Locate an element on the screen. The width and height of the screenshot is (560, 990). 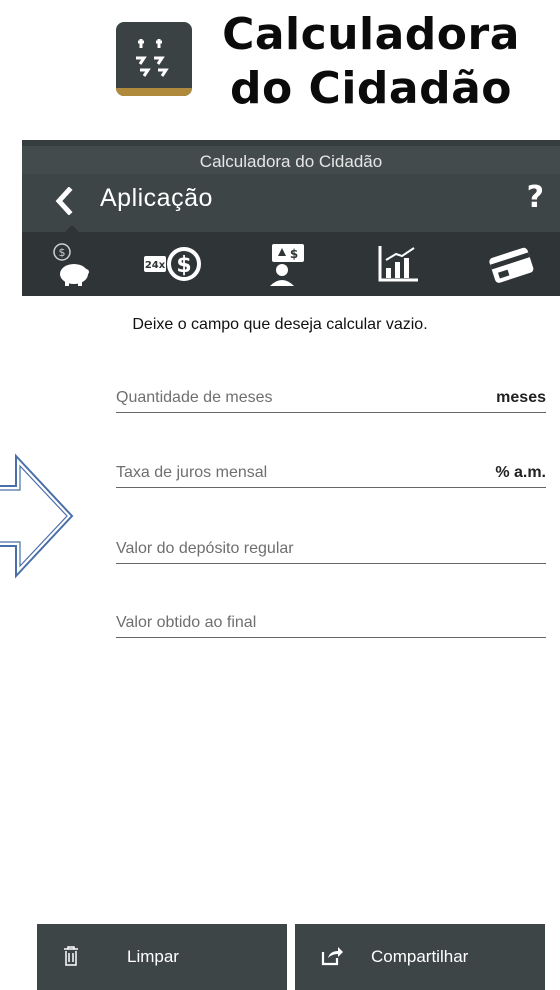
share-button: Compartilhar is located at coordinates (420, 957).